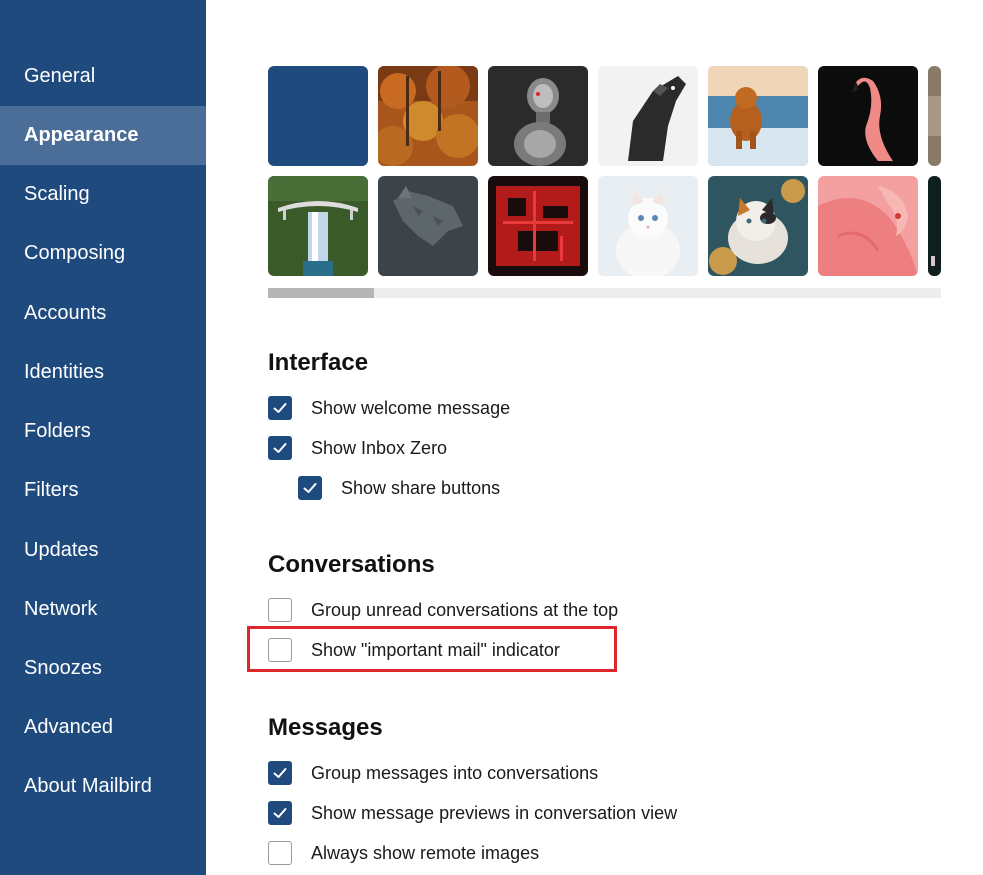  What do you see at coordinates (421, 487) in the screenshot?
I see `option-label: Show share buttons` at bounding box center [421, 487].